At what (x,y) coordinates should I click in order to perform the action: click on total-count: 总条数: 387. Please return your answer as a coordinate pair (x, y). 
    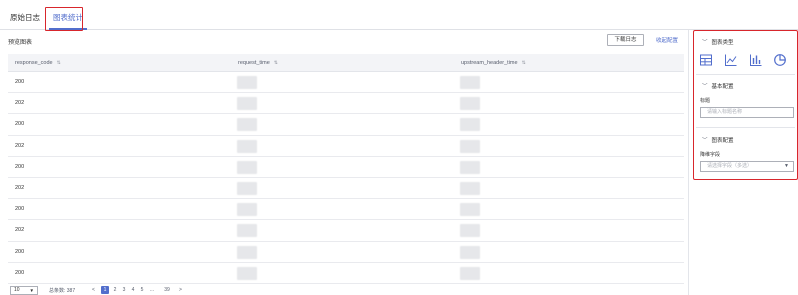
    Looking at the image, I should click on (62, 291).